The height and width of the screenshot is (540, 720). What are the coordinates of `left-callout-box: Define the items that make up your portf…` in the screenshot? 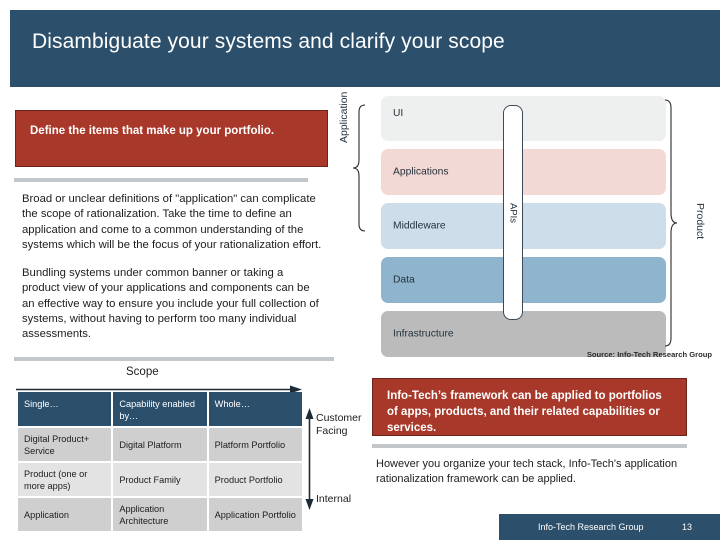 It's located at (171, 138).